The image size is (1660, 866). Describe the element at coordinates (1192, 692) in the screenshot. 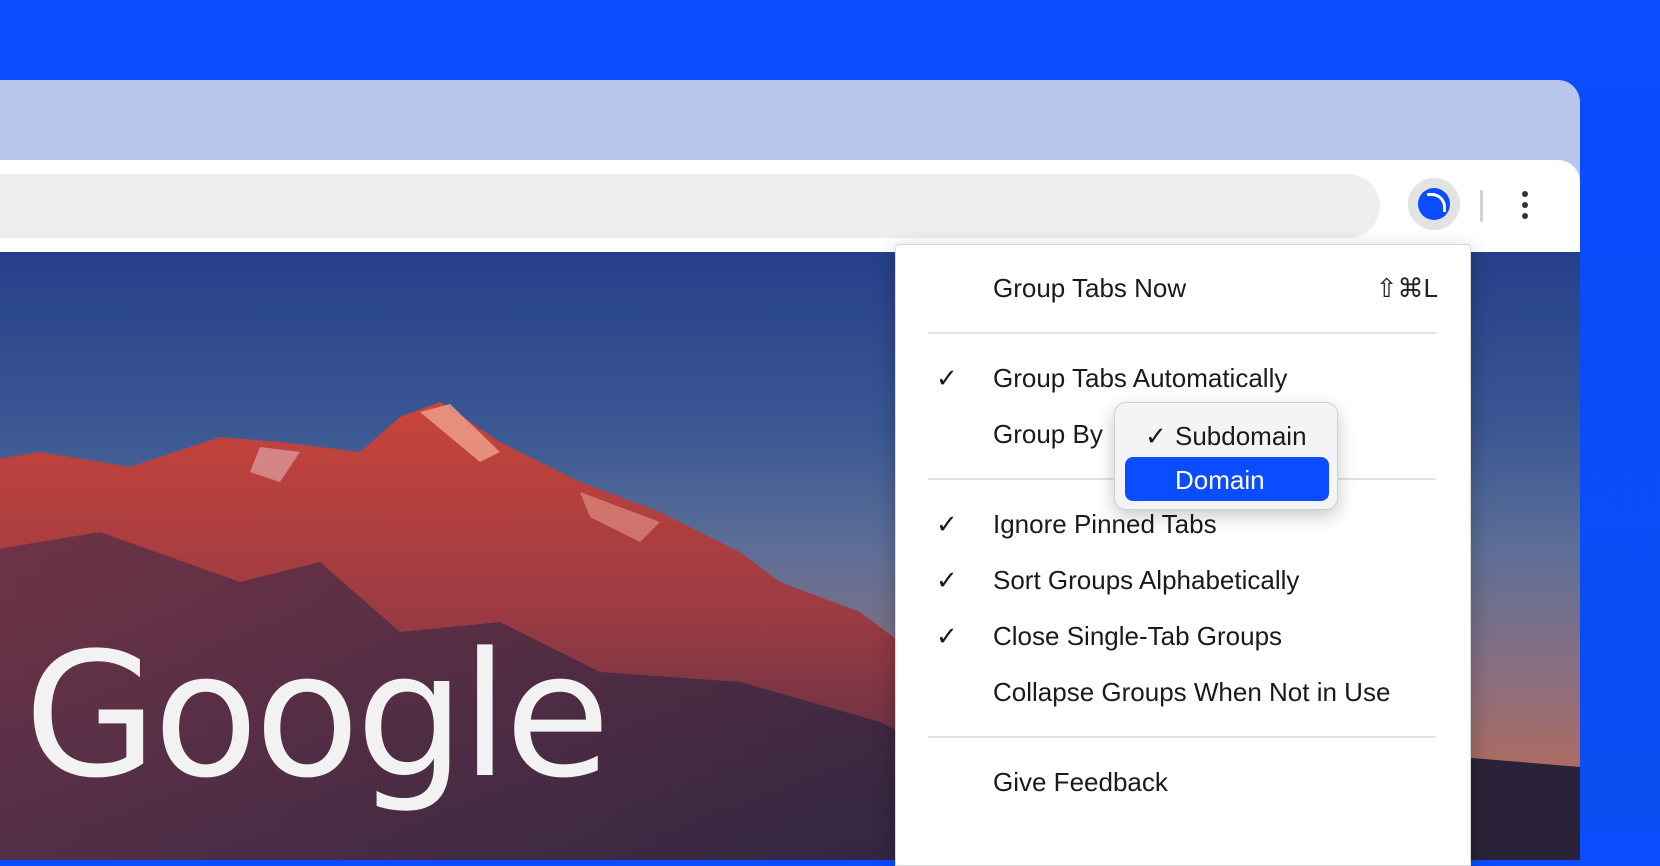

I see `menu-item-label: Collapse Groups When Not in Use` at that location.